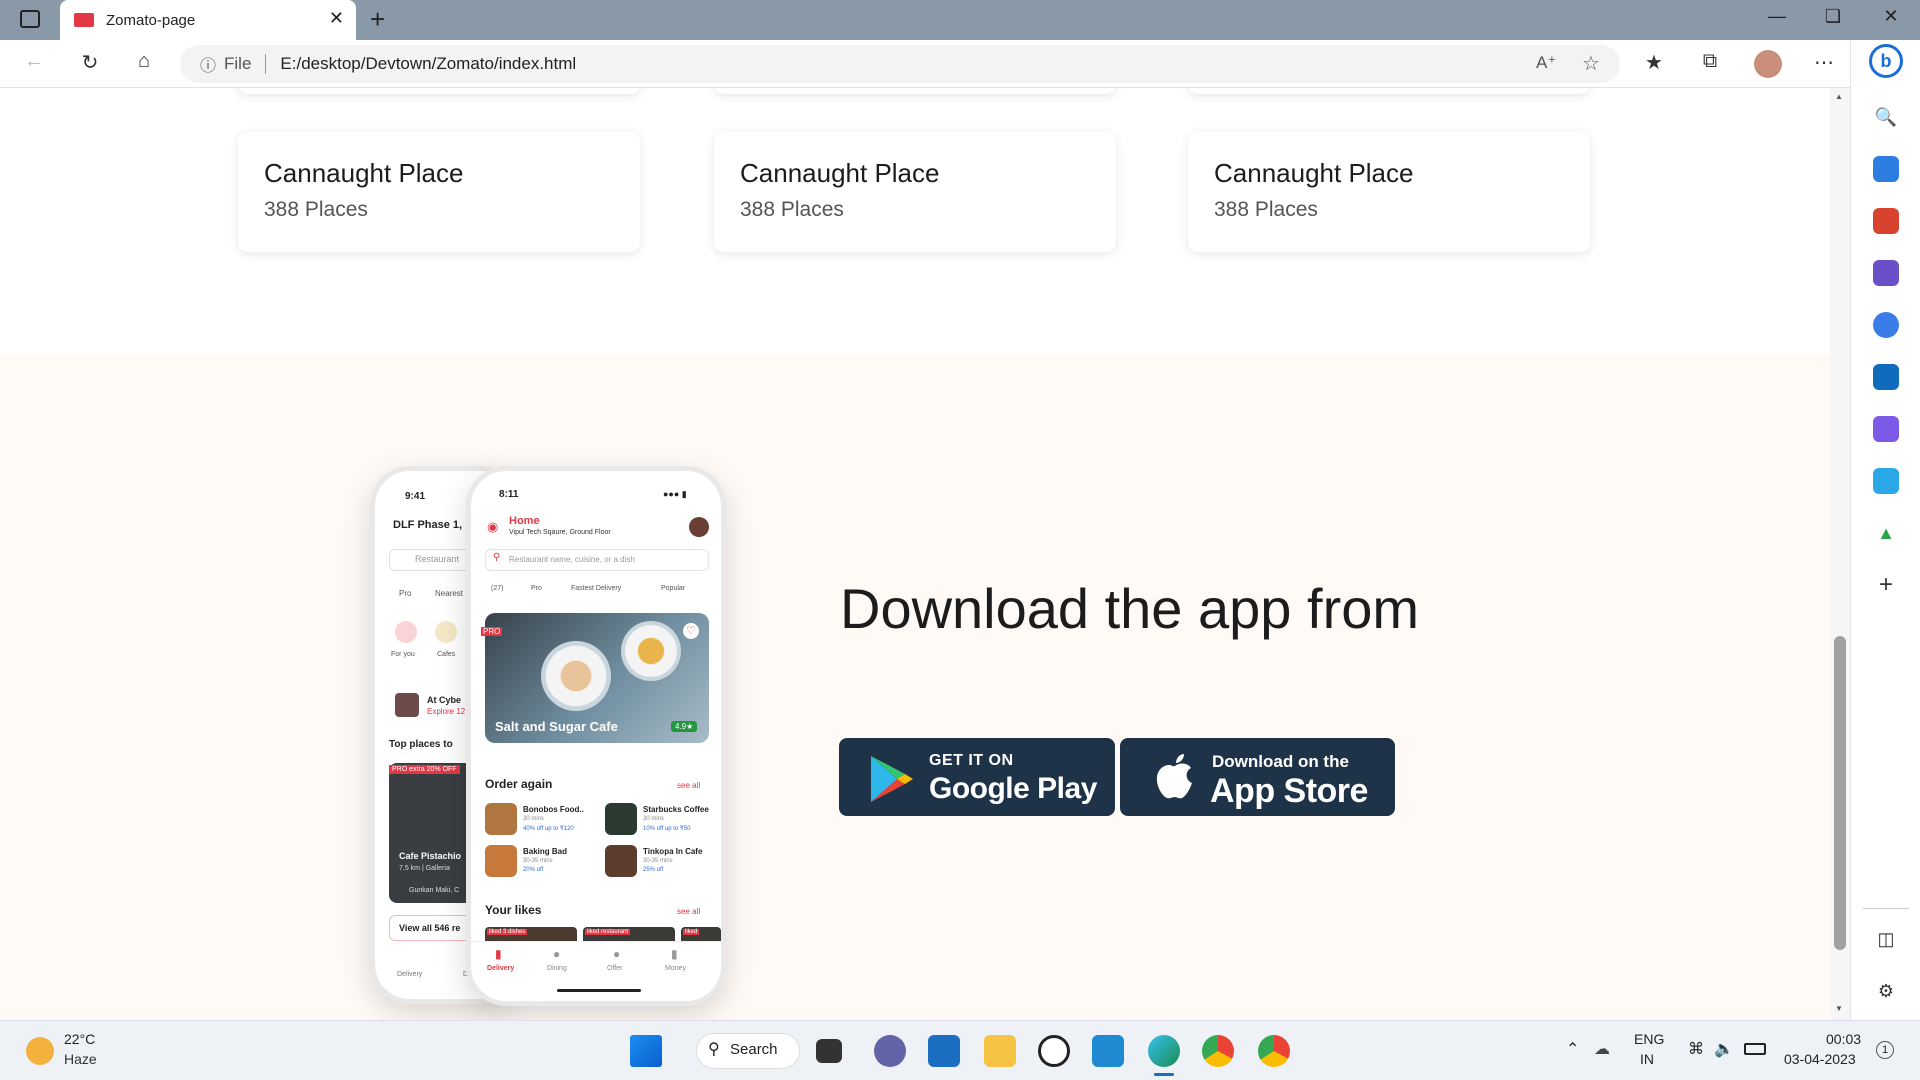 Image resolution: width=1920 pixels, height=1080 pixels. Describe the element at coordinates (1886, 117) in the screenshot. I see `search-icon: 🔍` at that location.